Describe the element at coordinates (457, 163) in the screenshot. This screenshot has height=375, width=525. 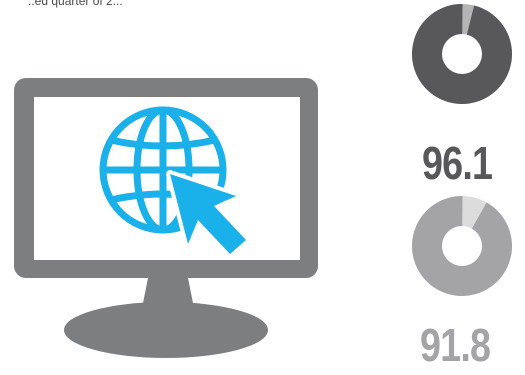
I see `stat-value-1: 96.1` at that location.